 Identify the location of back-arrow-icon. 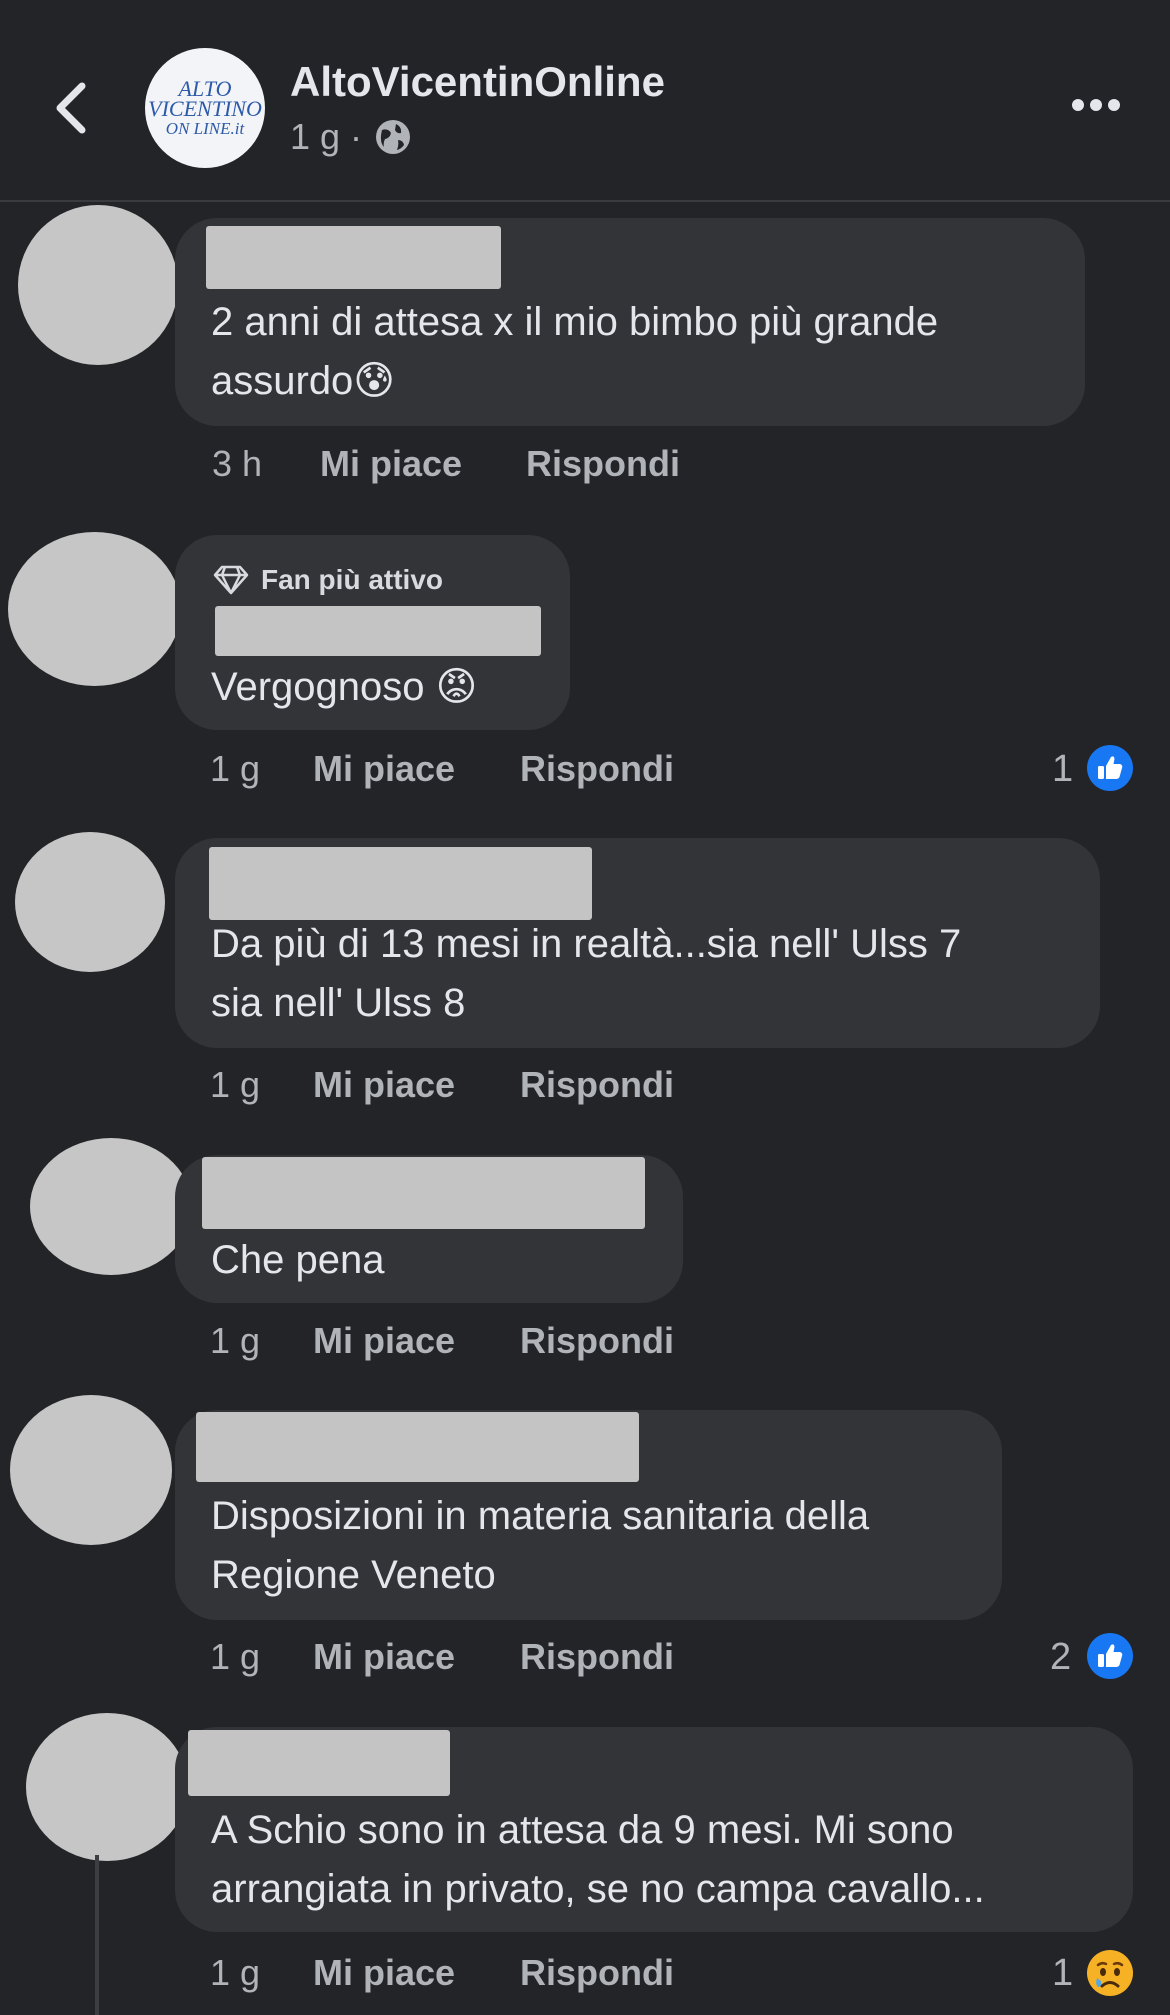
(70, 108).